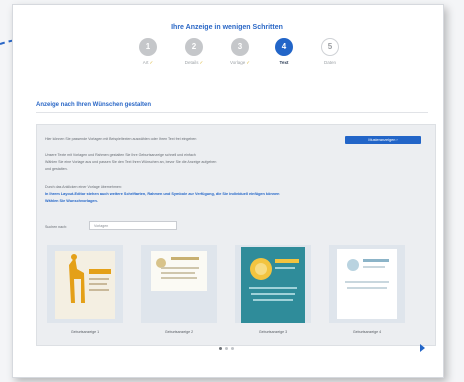 The image size is (464, 382). What do you see at coordinates (273, 332) in the screenshot?
I see `thumbnail-label: Geburtsanzeige 3` at bounding box center [273, 332].